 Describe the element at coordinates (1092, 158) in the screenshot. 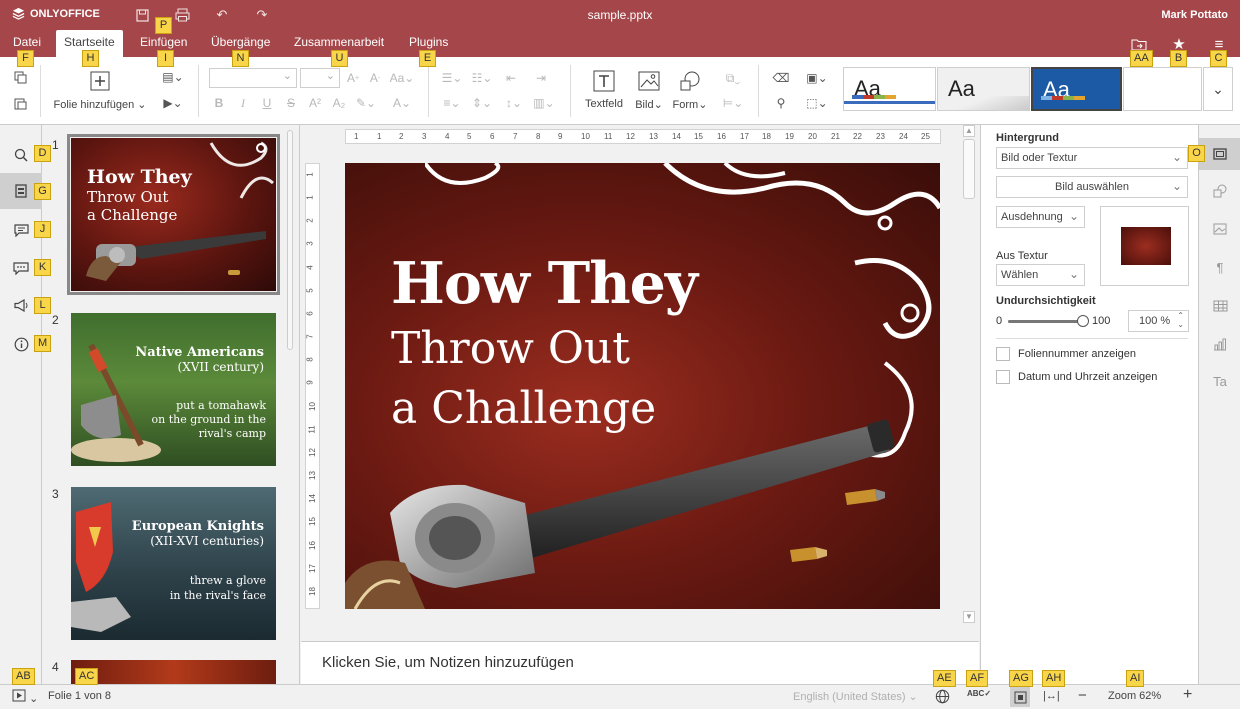

I see `fill-type-select: Bild oder Textur` at that location.